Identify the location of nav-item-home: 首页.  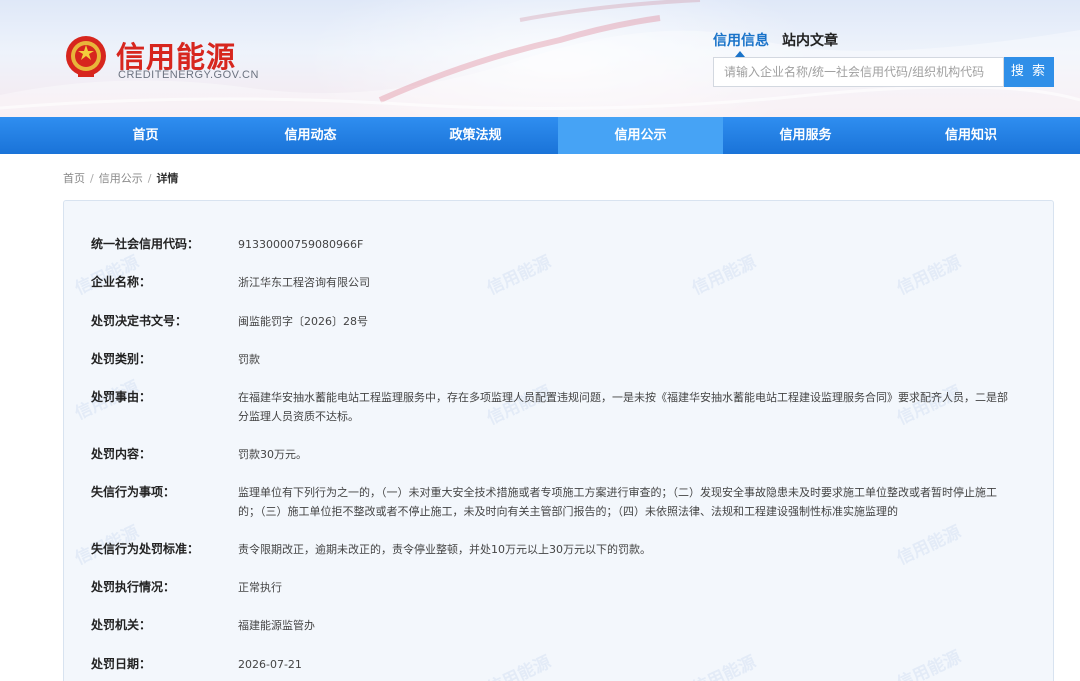
(145, 135).